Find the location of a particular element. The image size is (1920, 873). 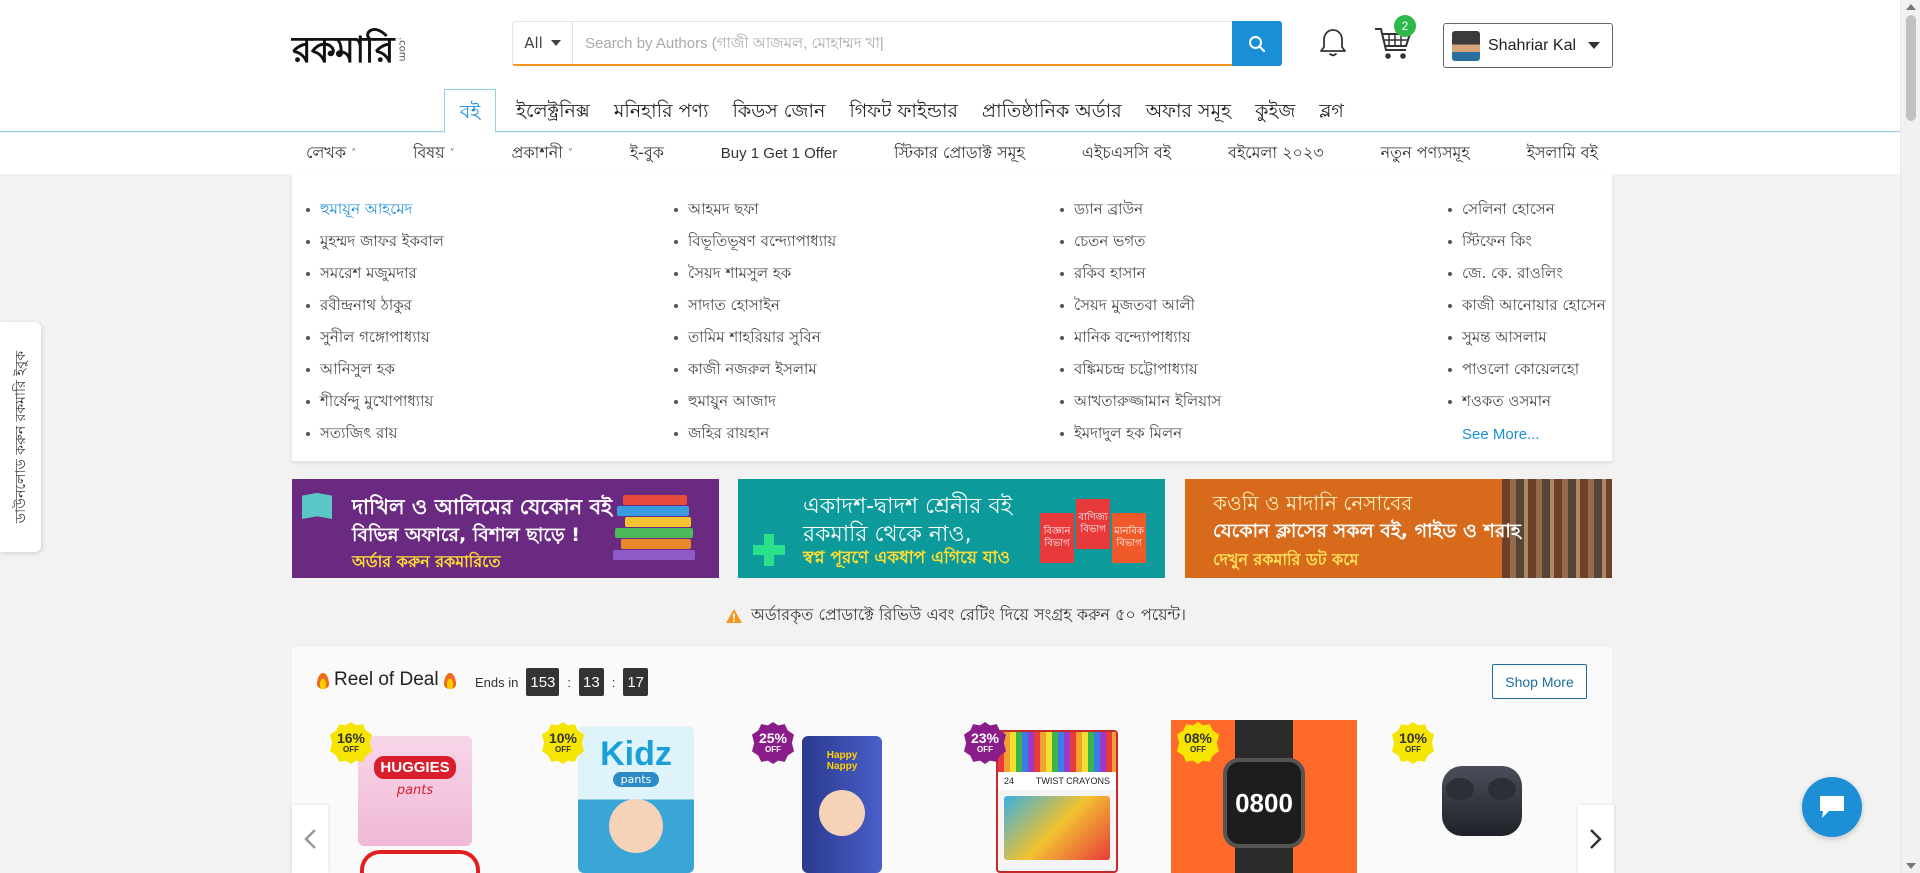

author-link: চেতন ভগত is located at coordinates (1140, 242).